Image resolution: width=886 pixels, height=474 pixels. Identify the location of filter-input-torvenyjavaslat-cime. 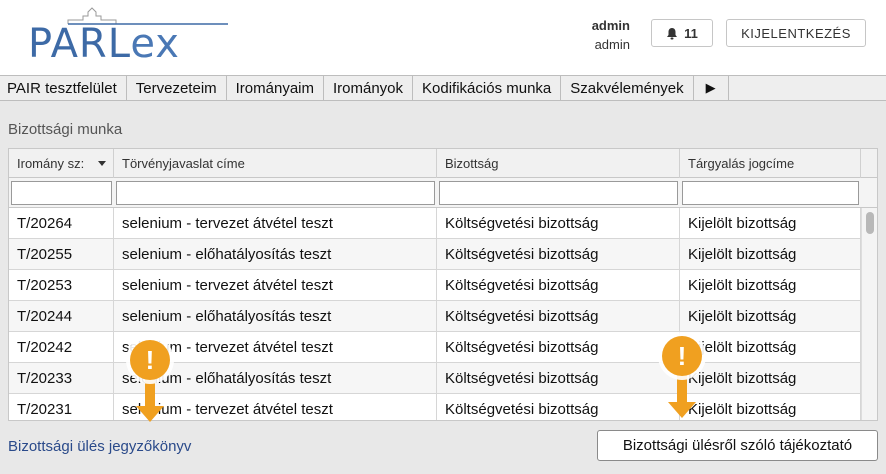
(275, 193).